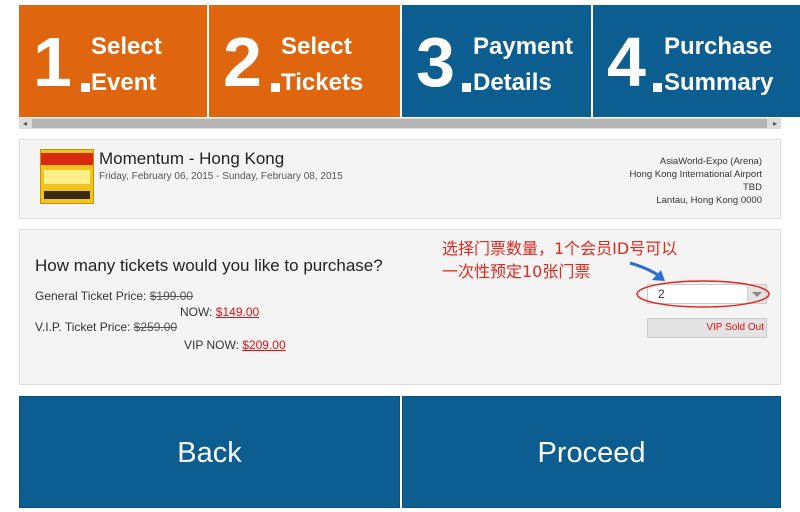 Image resolution: width=800 pixels, height=512 pixels. Describe the element at coordinates (709, 200) in the screenshot. I see `venue-line: Lantau, Hong Kong 0000` at that location.